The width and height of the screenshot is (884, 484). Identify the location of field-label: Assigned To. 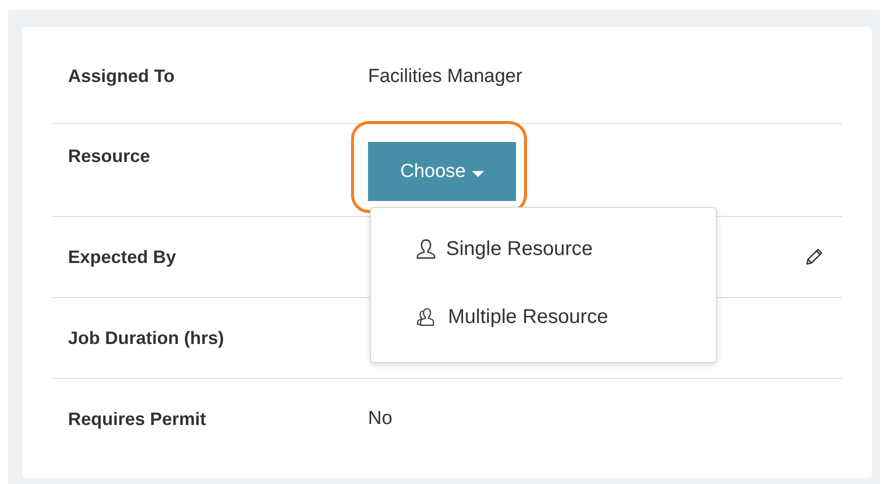
(121, 76).